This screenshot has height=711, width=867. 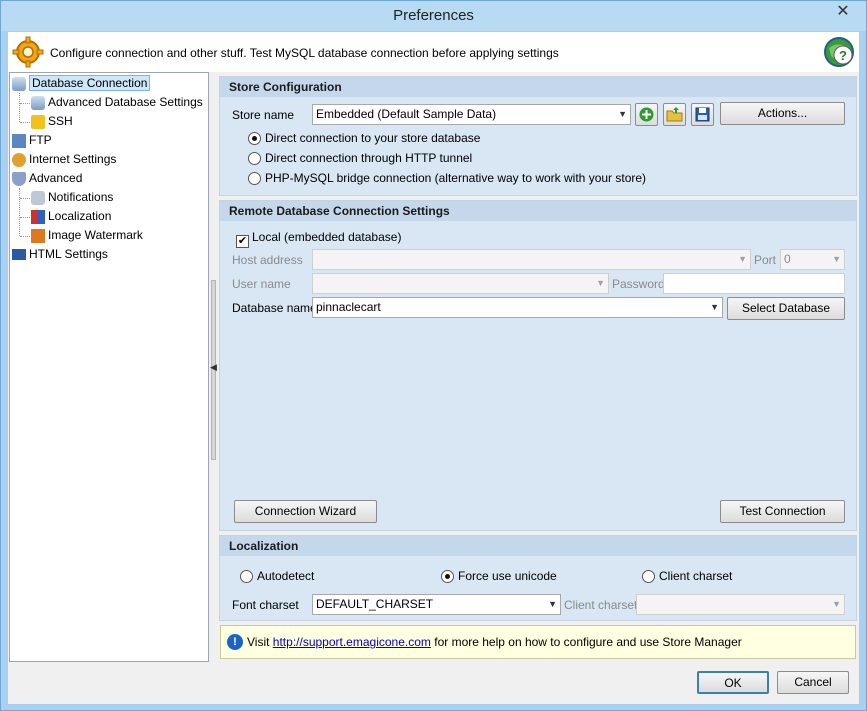 What do you see at coordinates (32, 140) in the screenshot?
I see `tree-item-ftp: FTP` at bounding box center [32, 140].